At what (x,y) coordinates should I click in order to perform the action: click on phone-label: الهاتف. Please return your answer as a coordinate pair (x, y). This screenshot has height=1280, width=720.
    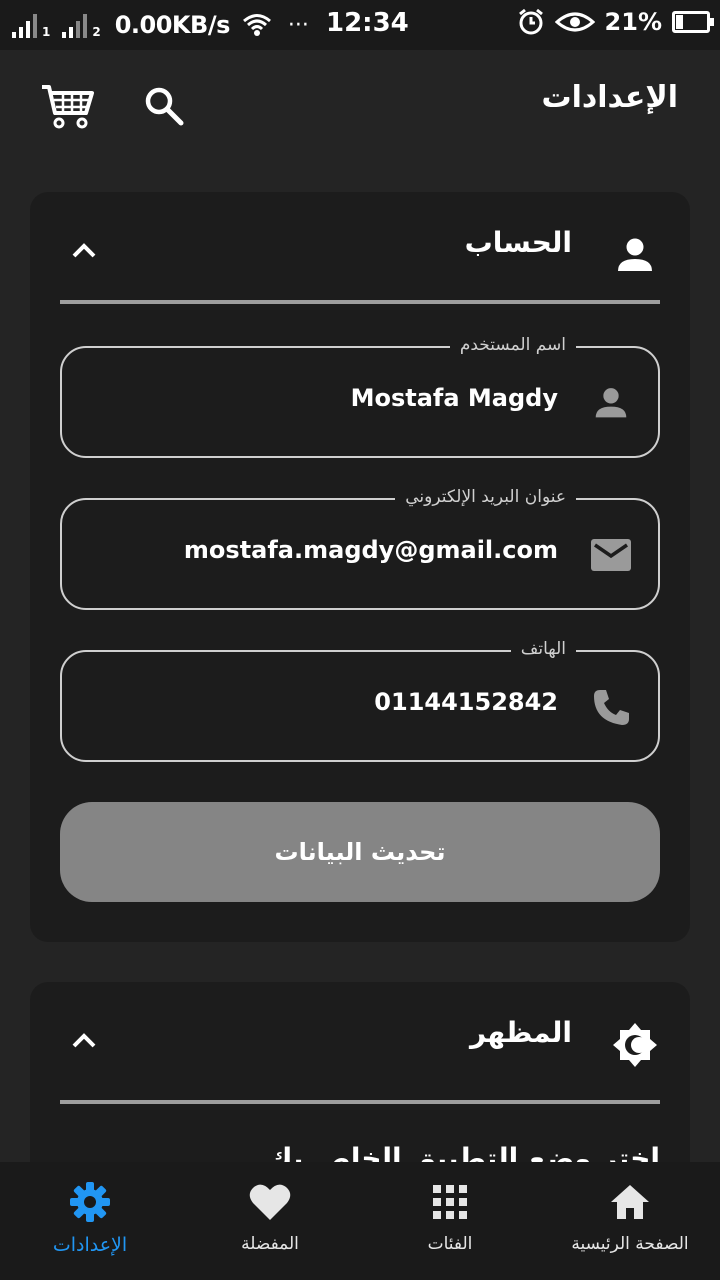
    Looking at the image, I should click on (543, 649).